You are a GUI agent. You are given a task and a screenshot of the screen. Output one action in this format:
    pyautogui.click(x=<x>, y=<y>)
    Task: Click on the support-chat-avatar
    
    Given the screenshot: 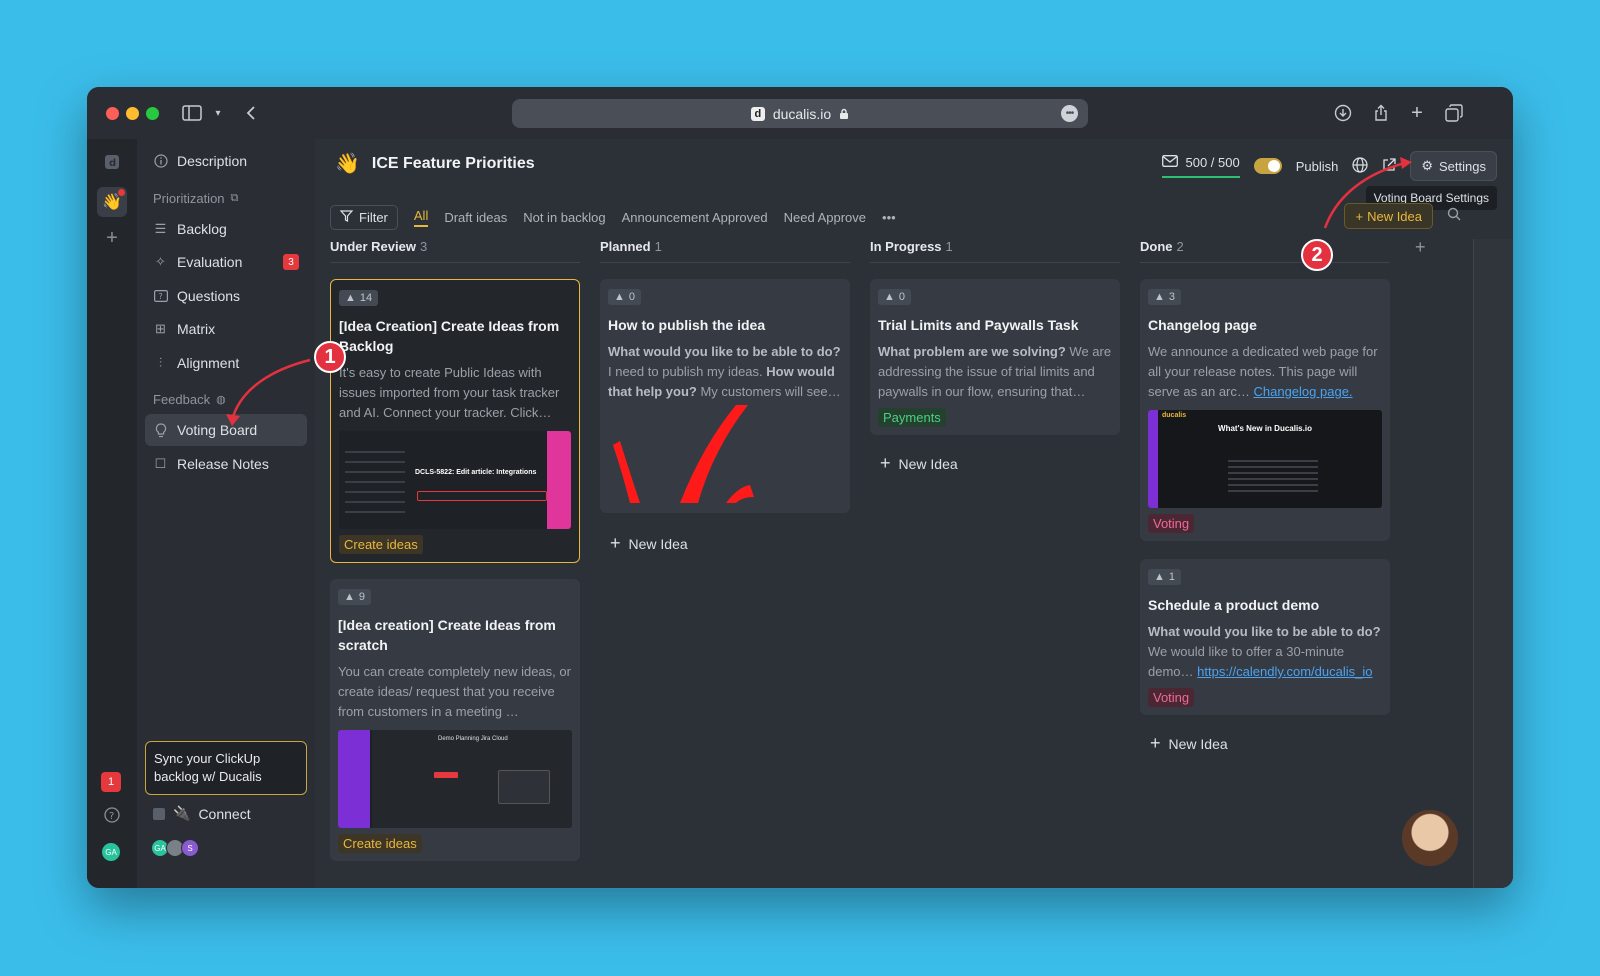 What is the action you would take?
    pyautogui.click(x=1430, y=838)
    